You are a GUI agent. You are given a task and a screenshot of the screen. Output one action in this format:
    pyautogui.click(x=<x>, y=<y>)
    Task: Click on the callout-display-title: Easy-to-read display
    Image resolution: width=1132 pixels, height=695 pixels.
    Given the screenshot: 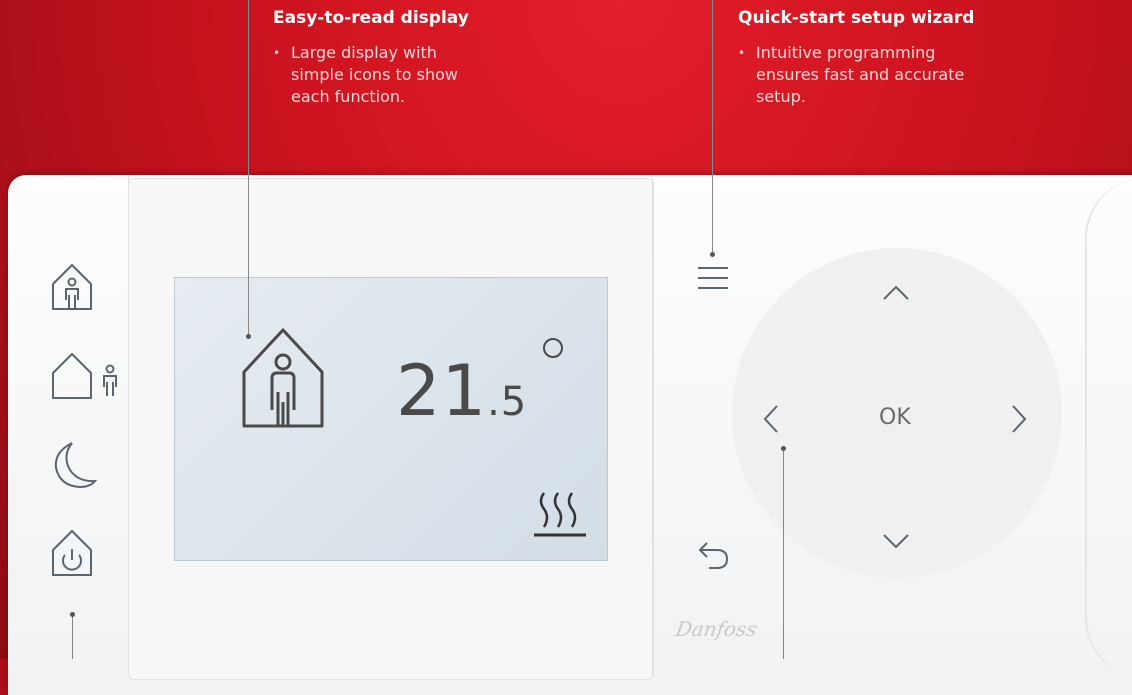 What is the action you would take?
    pyautogui.click(x=371, y=18)
    